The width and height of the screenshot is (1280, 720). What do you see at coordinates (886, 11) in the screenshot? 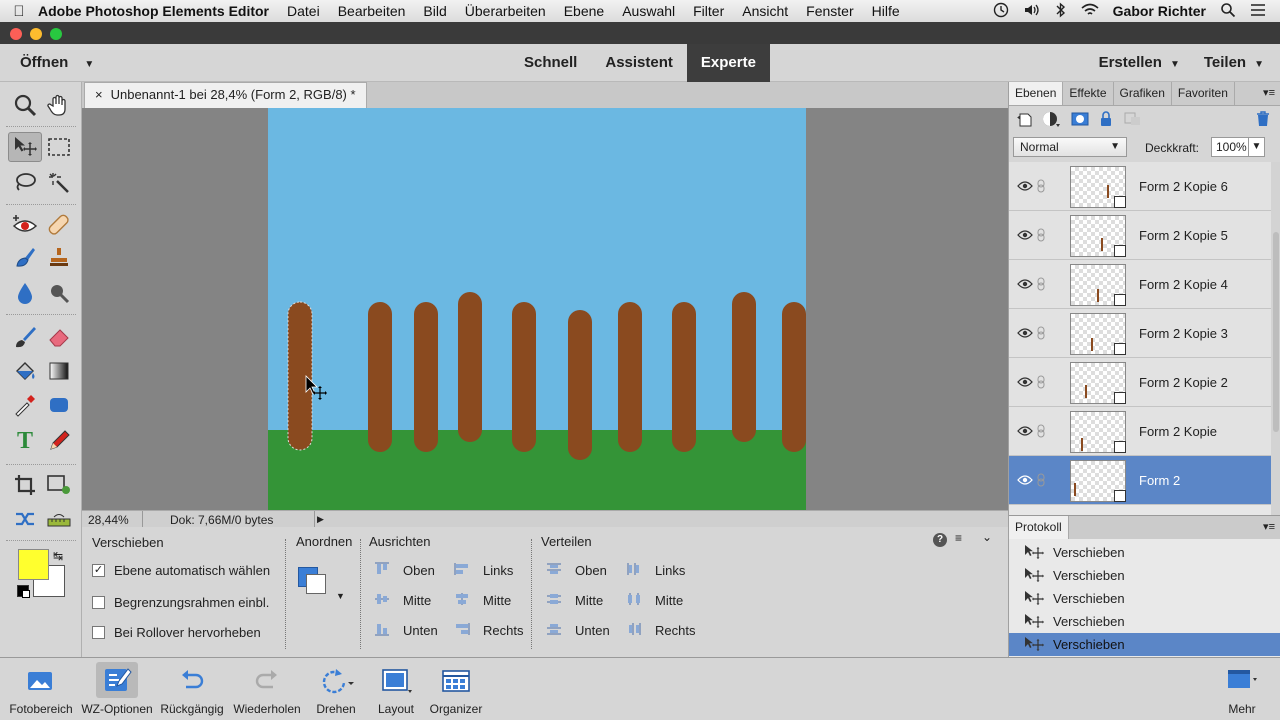
I see `menu-hilfe: Hilfe` at bounding box center [886, 11].